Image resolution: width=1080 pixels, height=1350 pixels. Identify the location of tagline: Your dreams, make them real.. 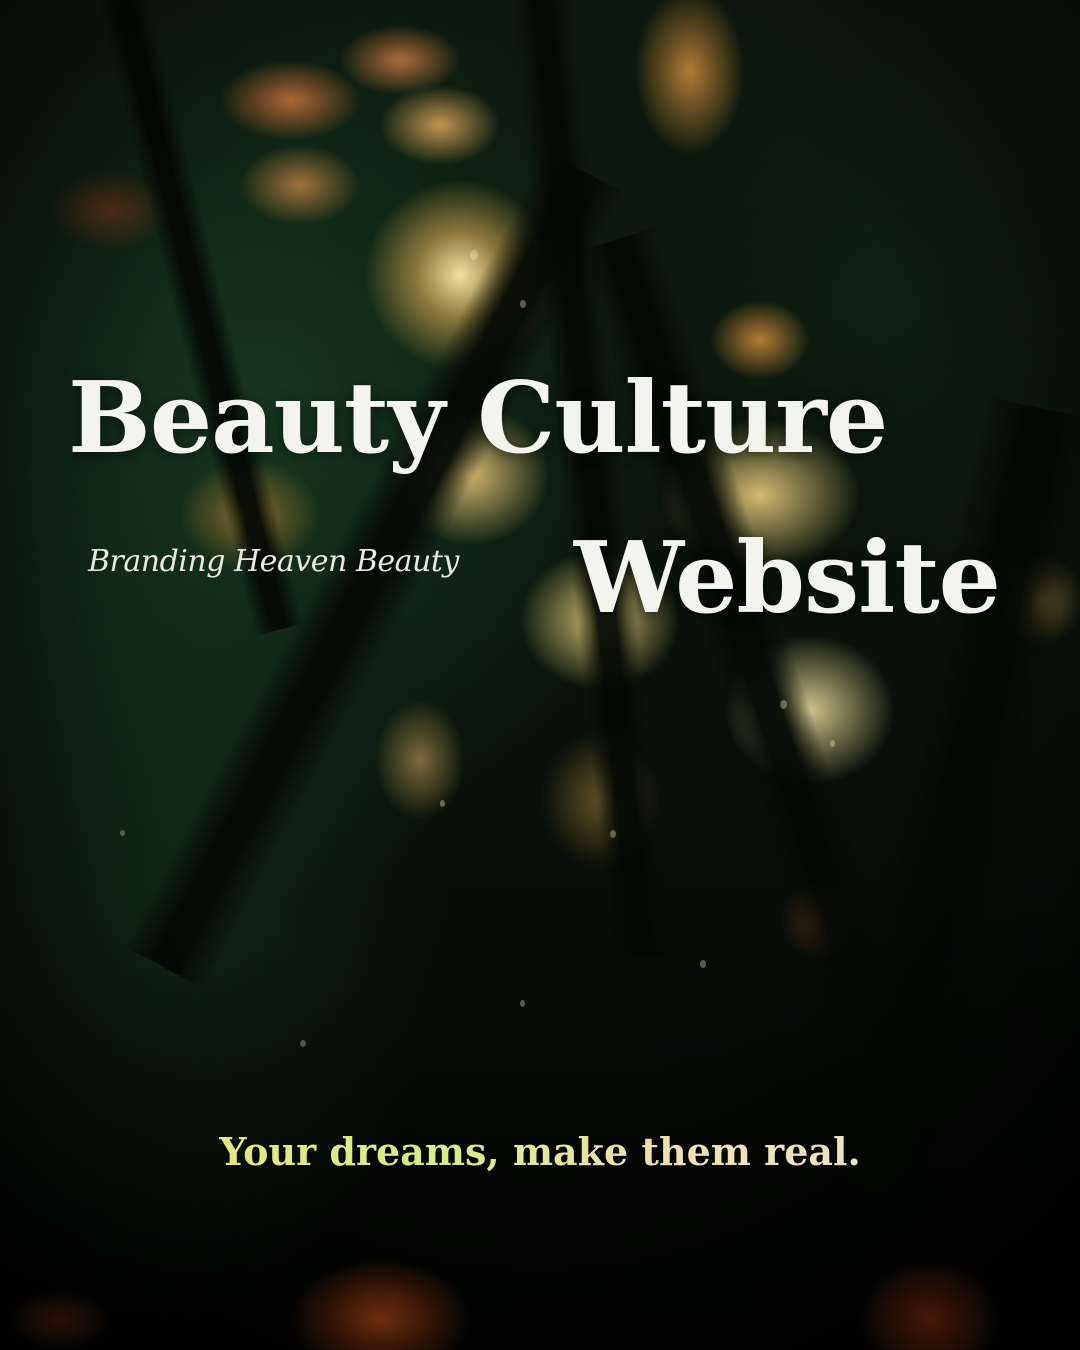
(540, 1152).